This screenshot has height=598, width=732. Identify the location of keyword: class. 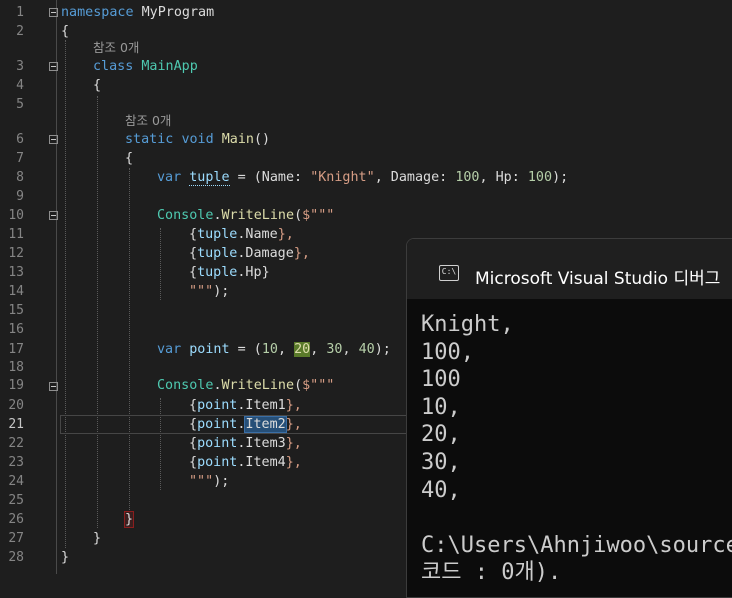
(113, 66).